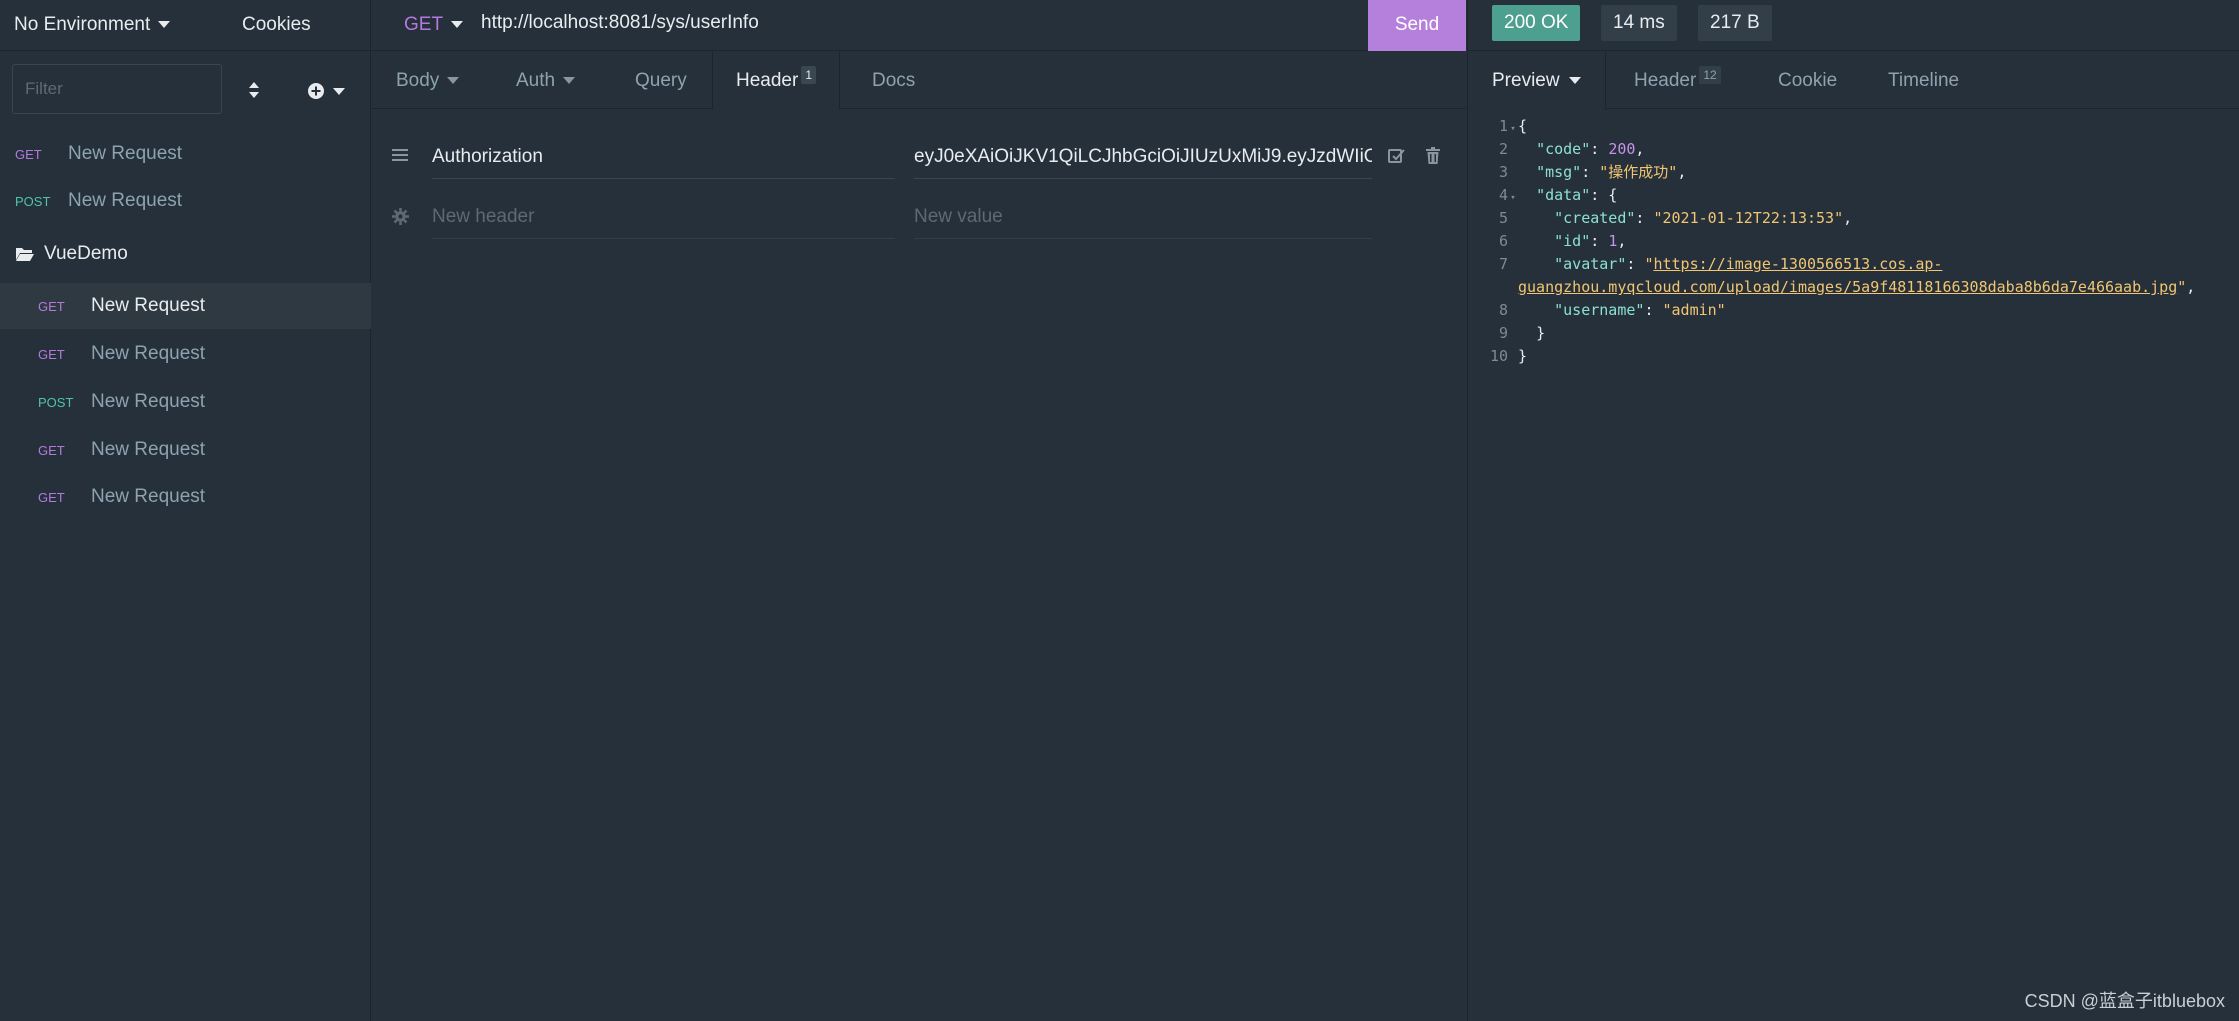  What do you see at coordinates (1807, 80) in the screenshot?
I see `tab-cookie: Cookie` at bounding box center [1807, 80].